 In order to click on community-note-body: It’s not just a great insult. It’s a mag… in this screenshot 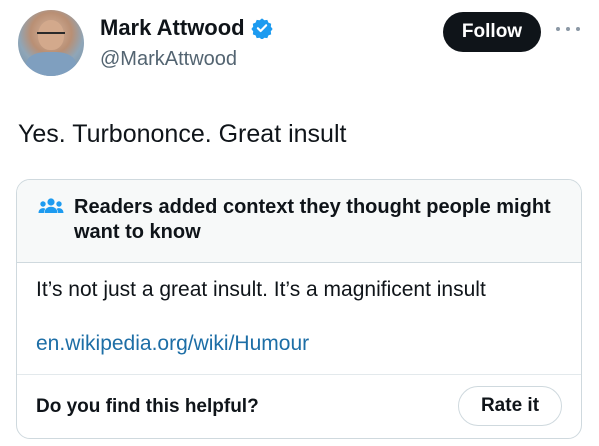, I will do `click(261, 289)`.